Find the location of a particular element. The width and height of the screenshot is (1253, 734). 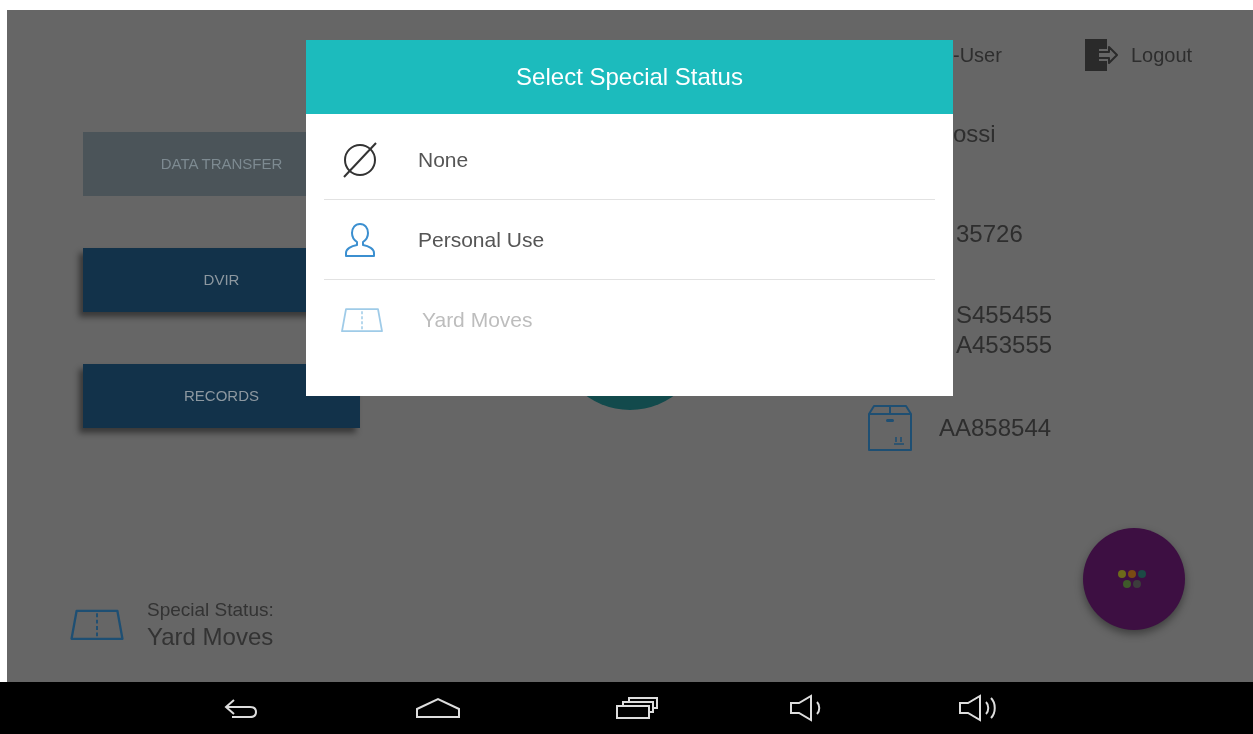

logout-button: Logout is located at coordinates (1138, 55).